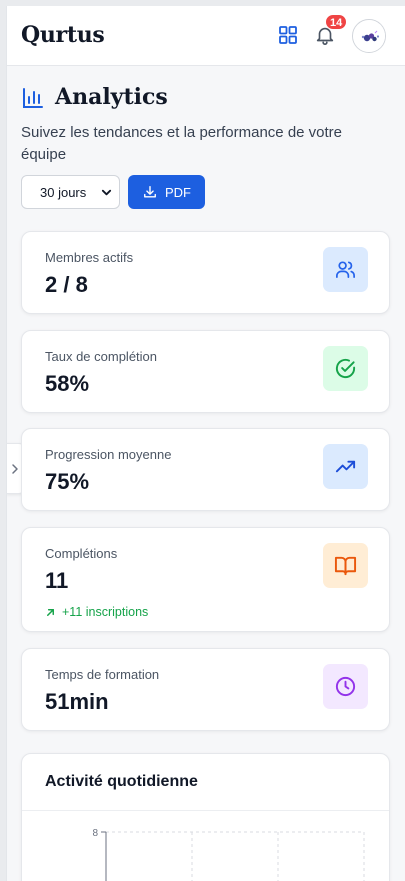 The image size is (405, 881). I want to click on export-pdf-button: PDF, so click(166, 192).